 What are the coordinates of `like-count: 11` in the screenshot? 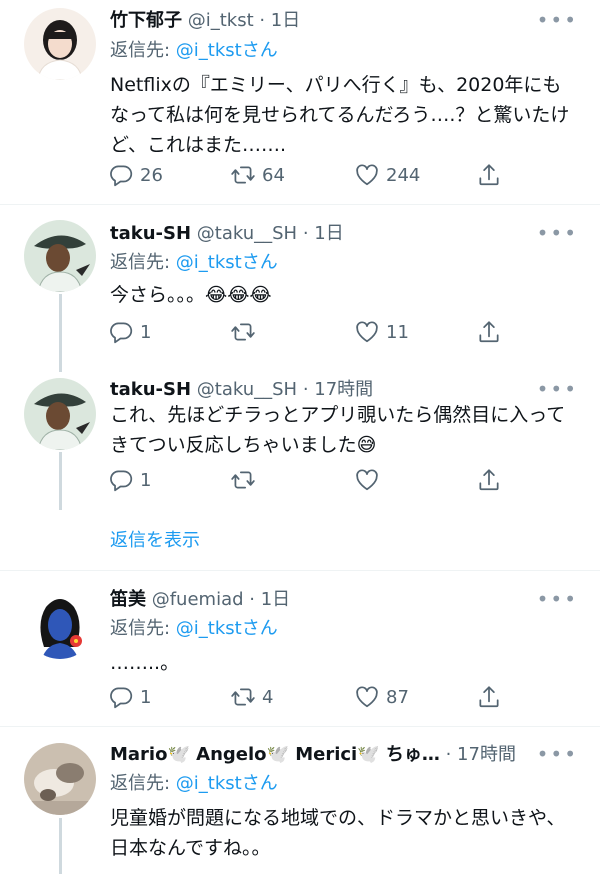 It's located at (397, 332).